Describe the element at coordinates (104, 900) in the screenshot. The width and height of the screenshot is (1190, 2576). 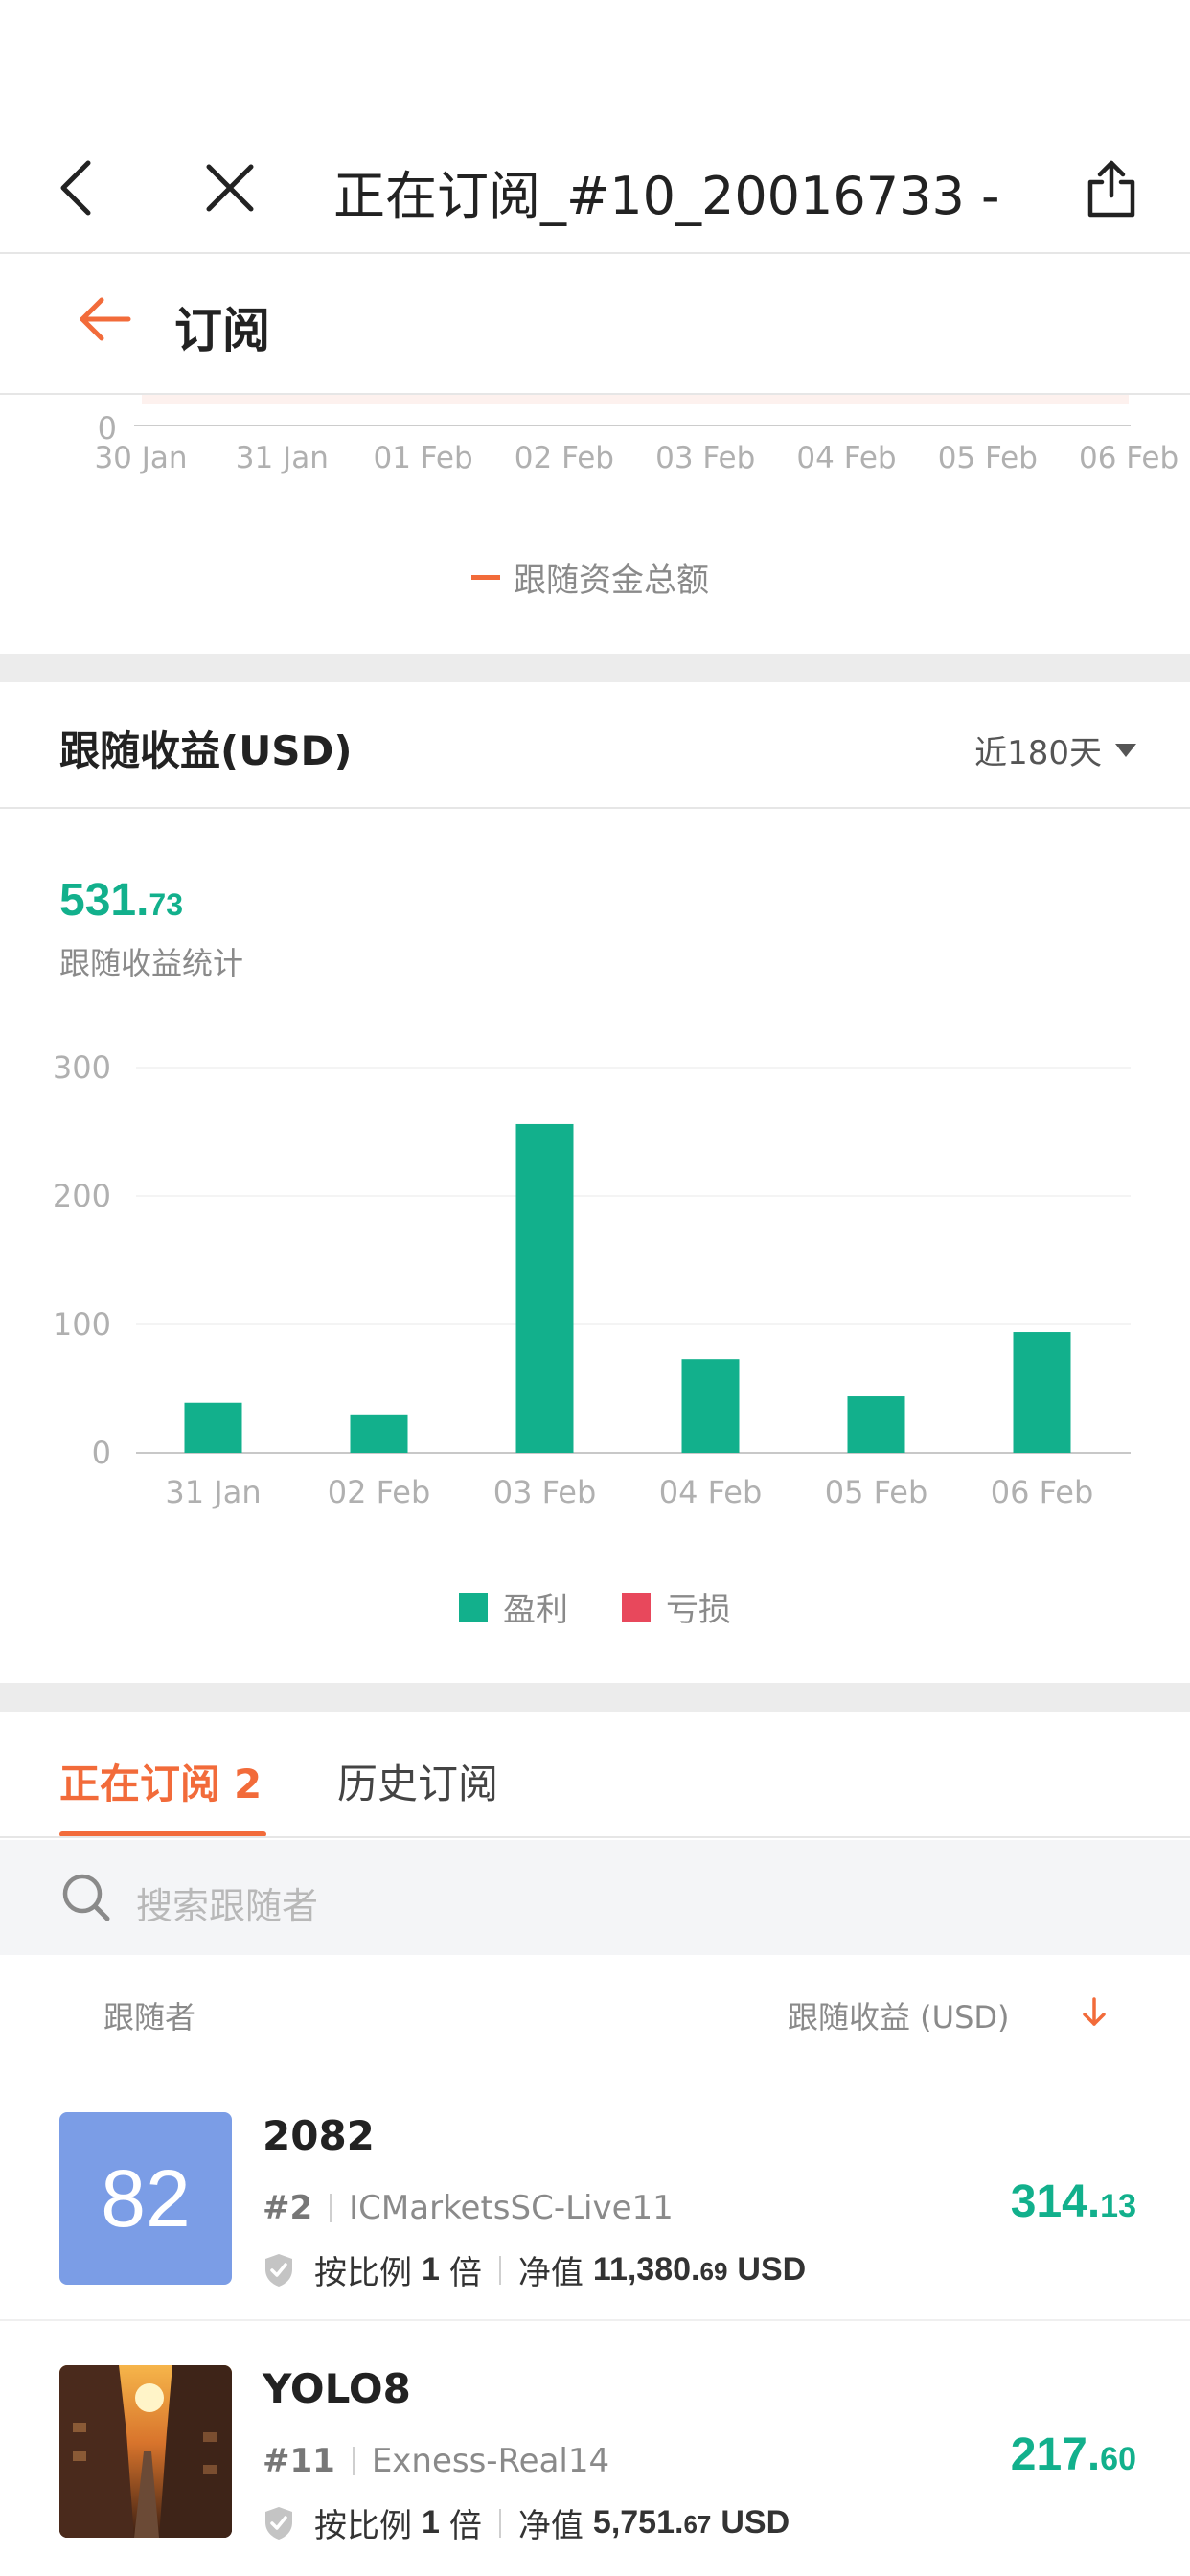
I see `total-profit-int: 531.` at that location.